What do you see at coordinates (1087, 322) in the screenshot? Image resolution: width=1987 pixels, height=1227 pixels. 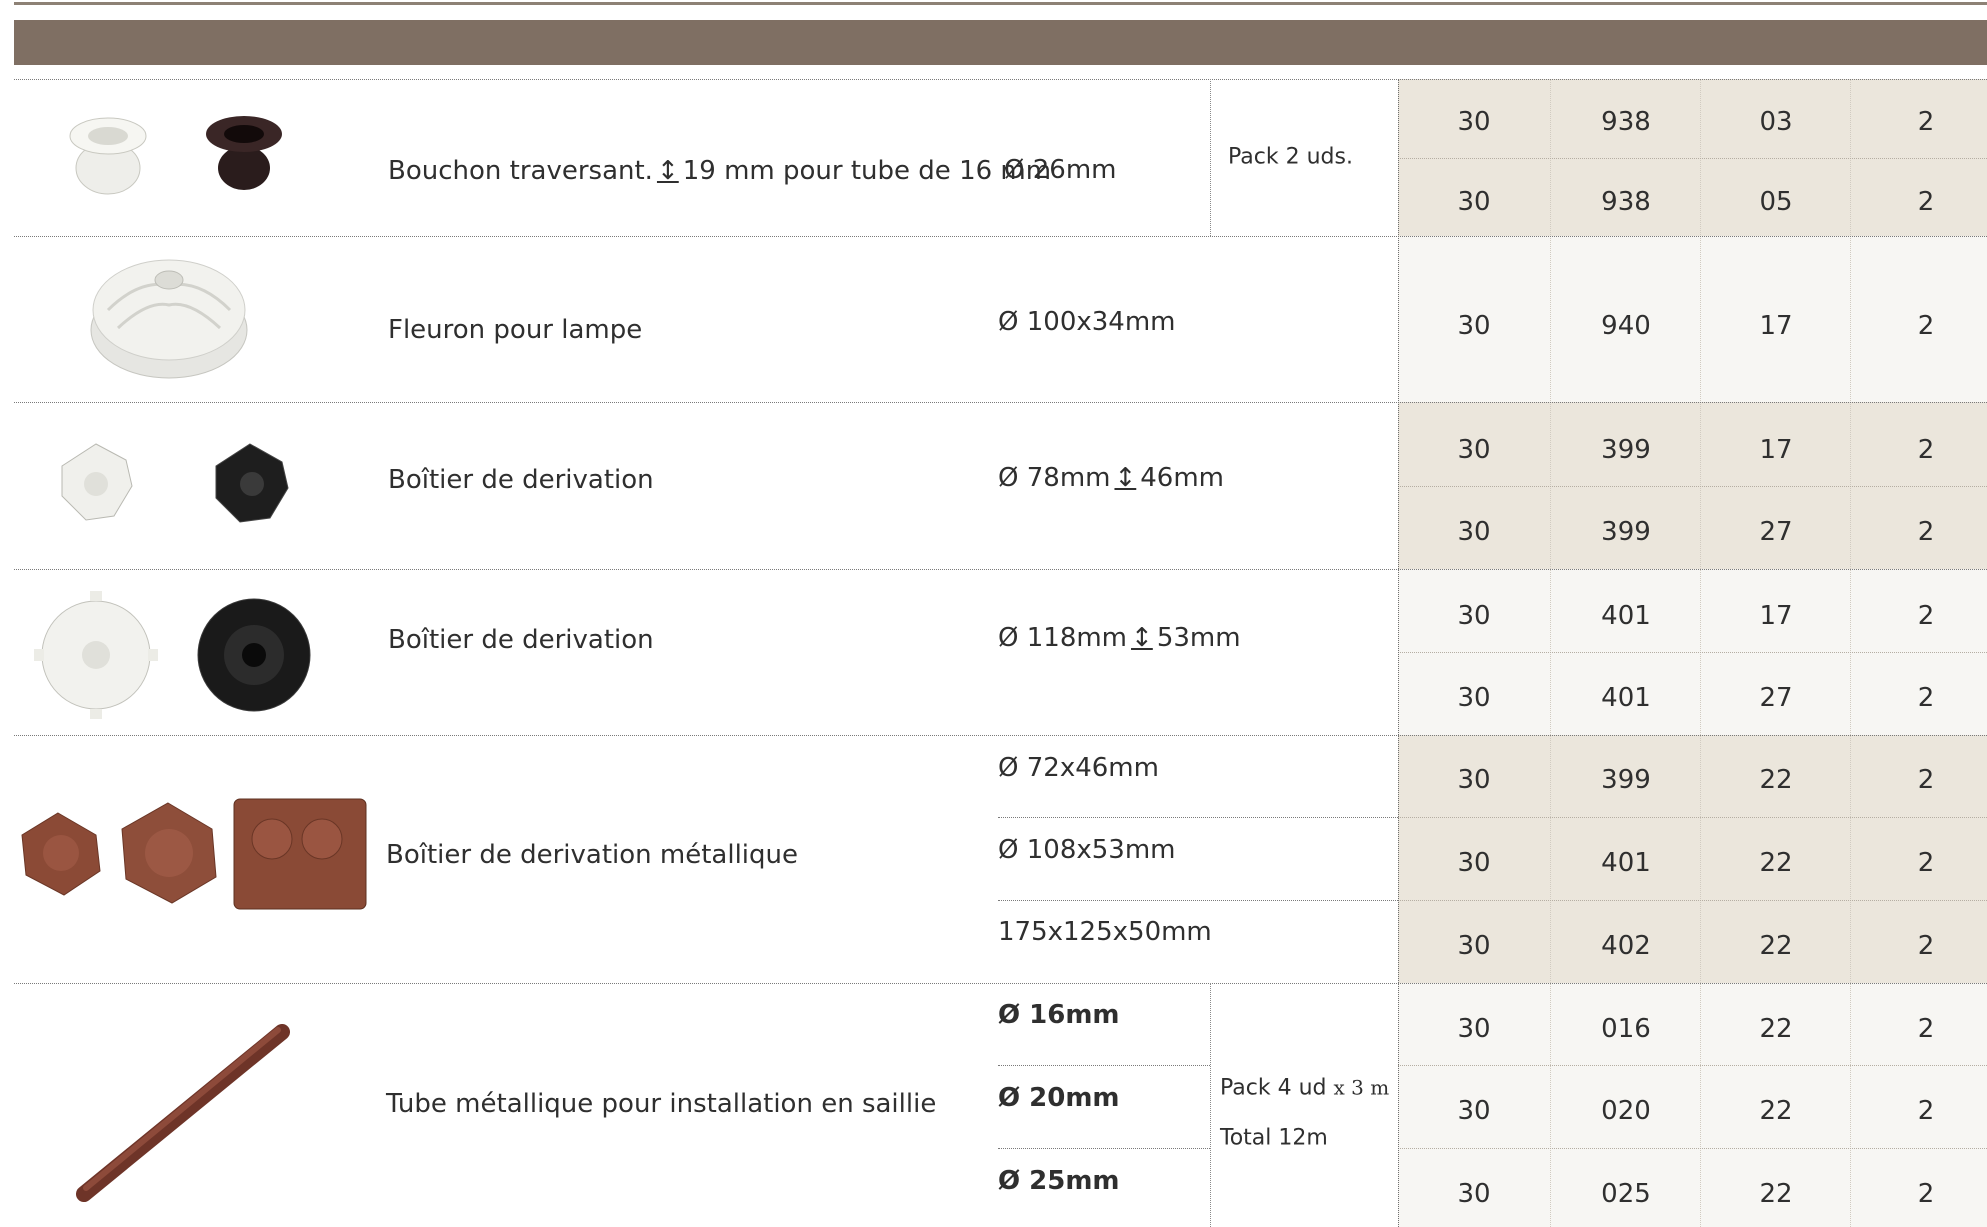 I see `row-2-dimension: Ø 100x34mm` at bounding box center [1087, 322].